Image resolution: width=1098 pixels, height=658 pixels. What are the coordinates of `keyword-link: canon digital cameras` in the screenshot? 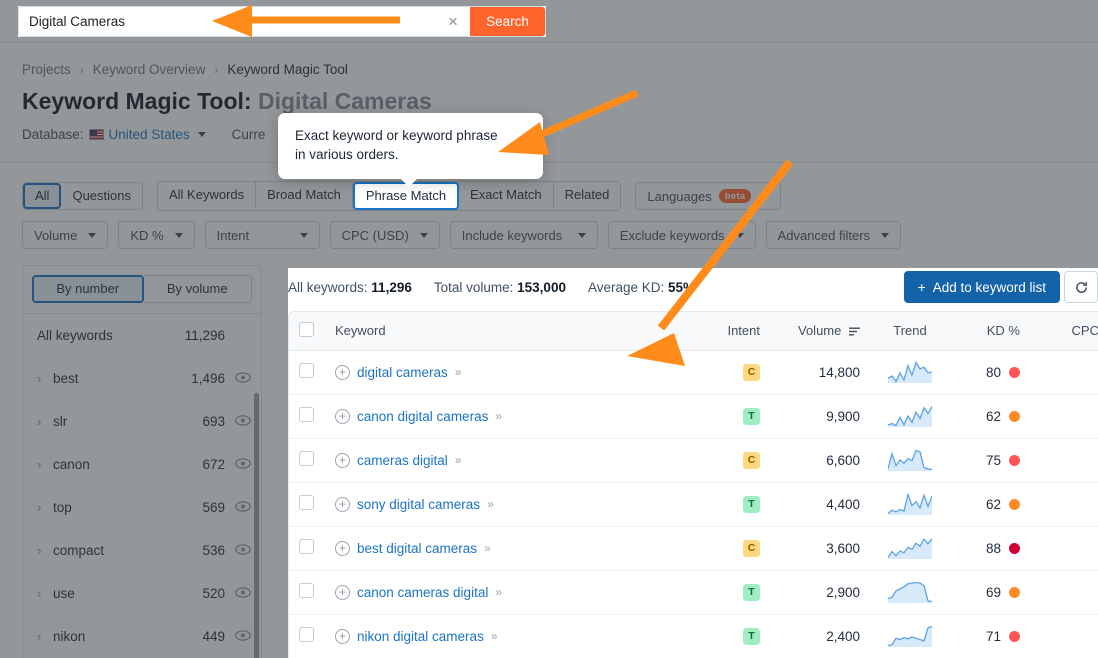 It's located at (422, 416).